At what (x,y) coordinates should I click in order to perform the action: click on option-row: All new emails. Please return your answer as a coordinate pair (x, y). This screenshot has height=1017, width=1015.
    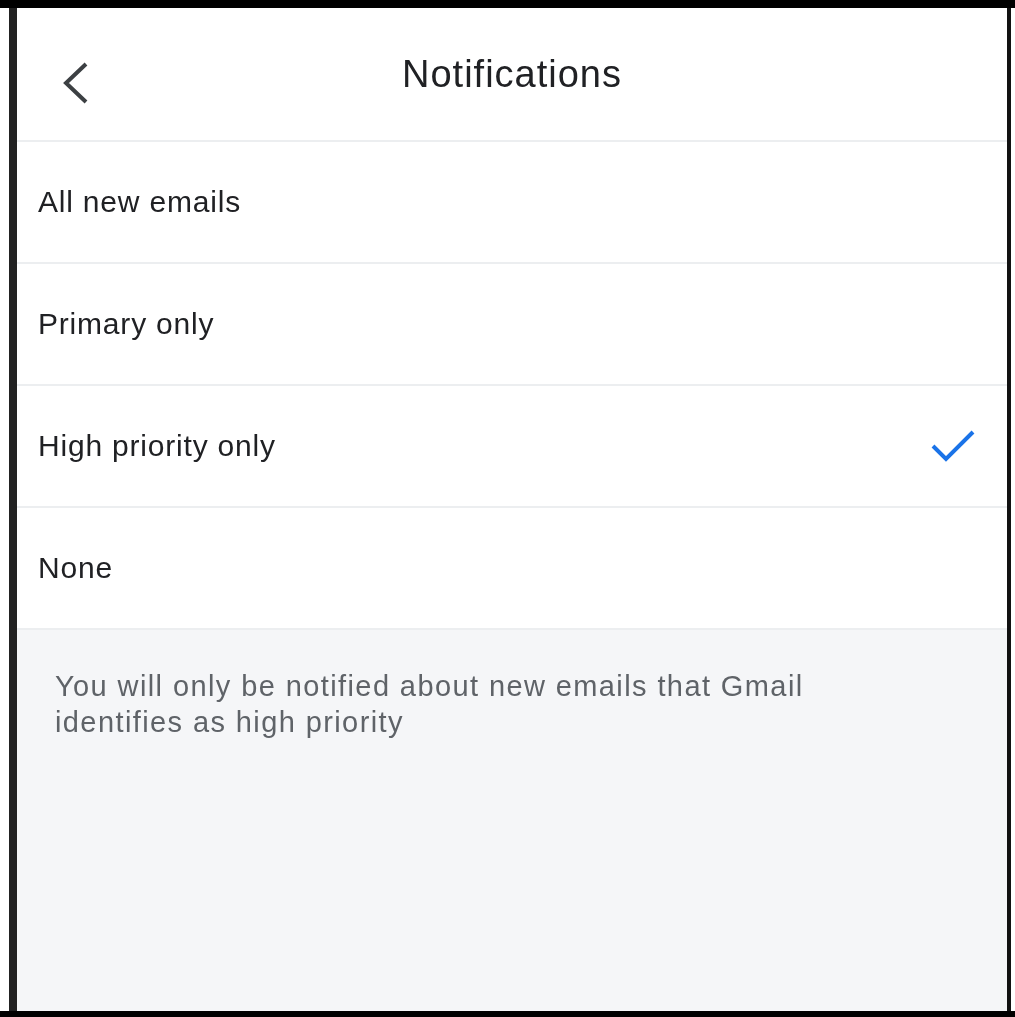
    Looking at the image, I should click on (512, 202).